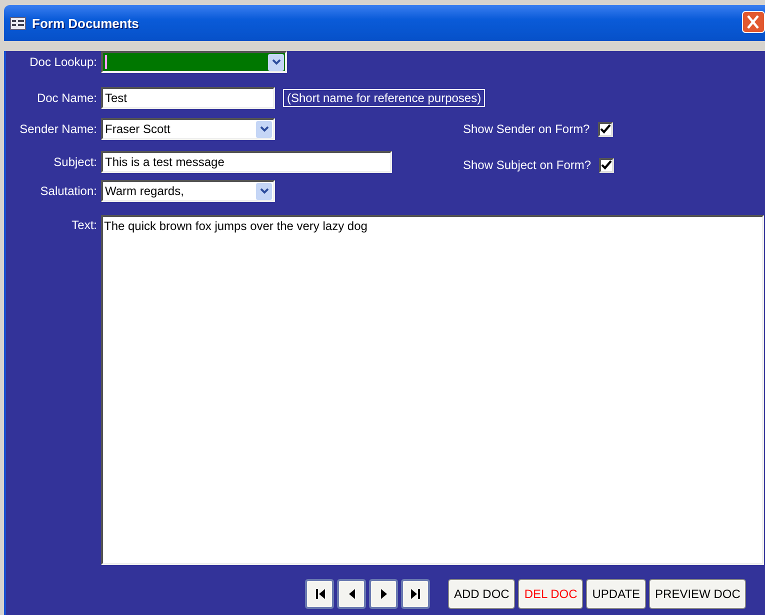  Describe the element at coordinates (58, 129) in the screenshot. I see `field-label: Sender Name:` at that location.